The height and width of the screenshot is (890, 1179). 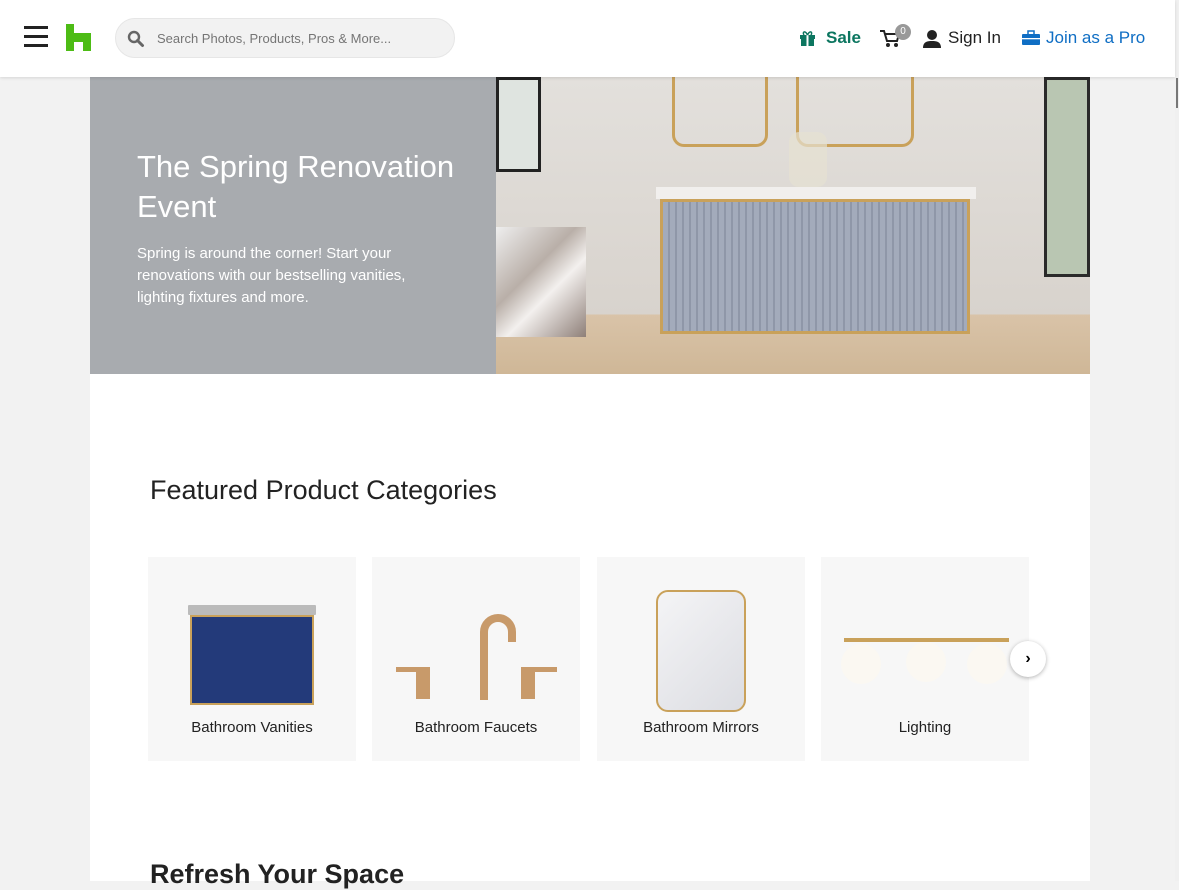 I want to click on category-label: Bathroom Vanities, so click(x=252, y=727).